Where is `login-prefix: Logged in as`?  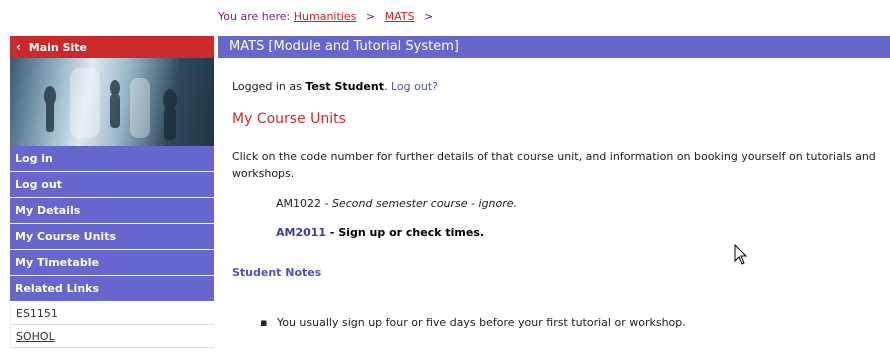 login-prefix: Logged in as is located at coordinates (267, 86).